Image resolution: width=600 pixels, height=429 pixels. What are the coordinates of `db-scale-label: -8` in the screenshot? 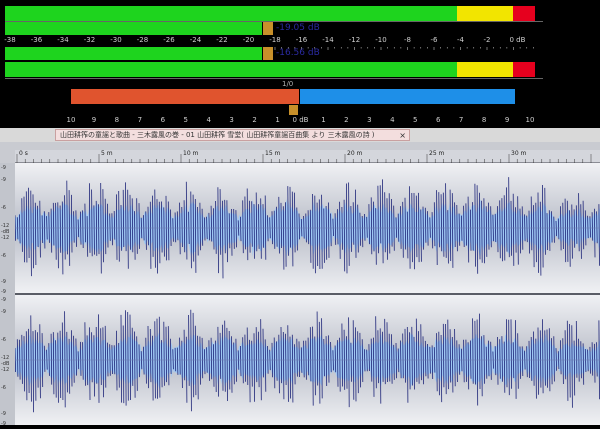 It's located at (407, 40).